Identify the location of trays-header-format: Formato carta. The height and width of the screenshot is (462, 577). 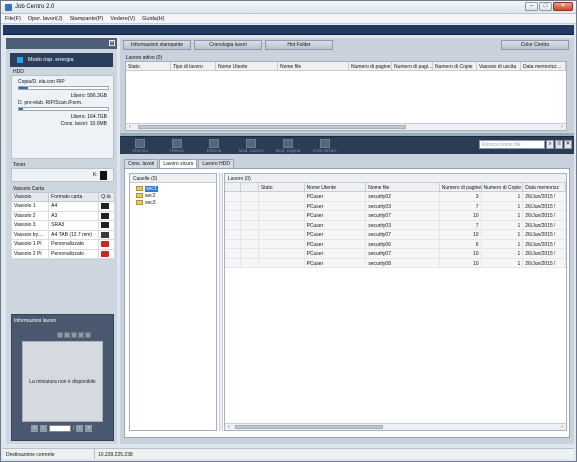
(74, 197).